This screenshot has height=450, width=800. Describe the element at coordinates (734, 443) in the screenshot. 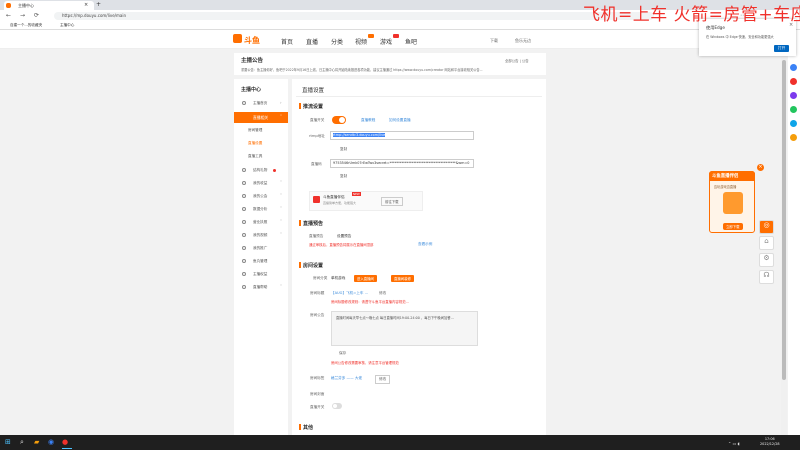

I see `tray-icons: ⌃ ▭ ◖` at that location.